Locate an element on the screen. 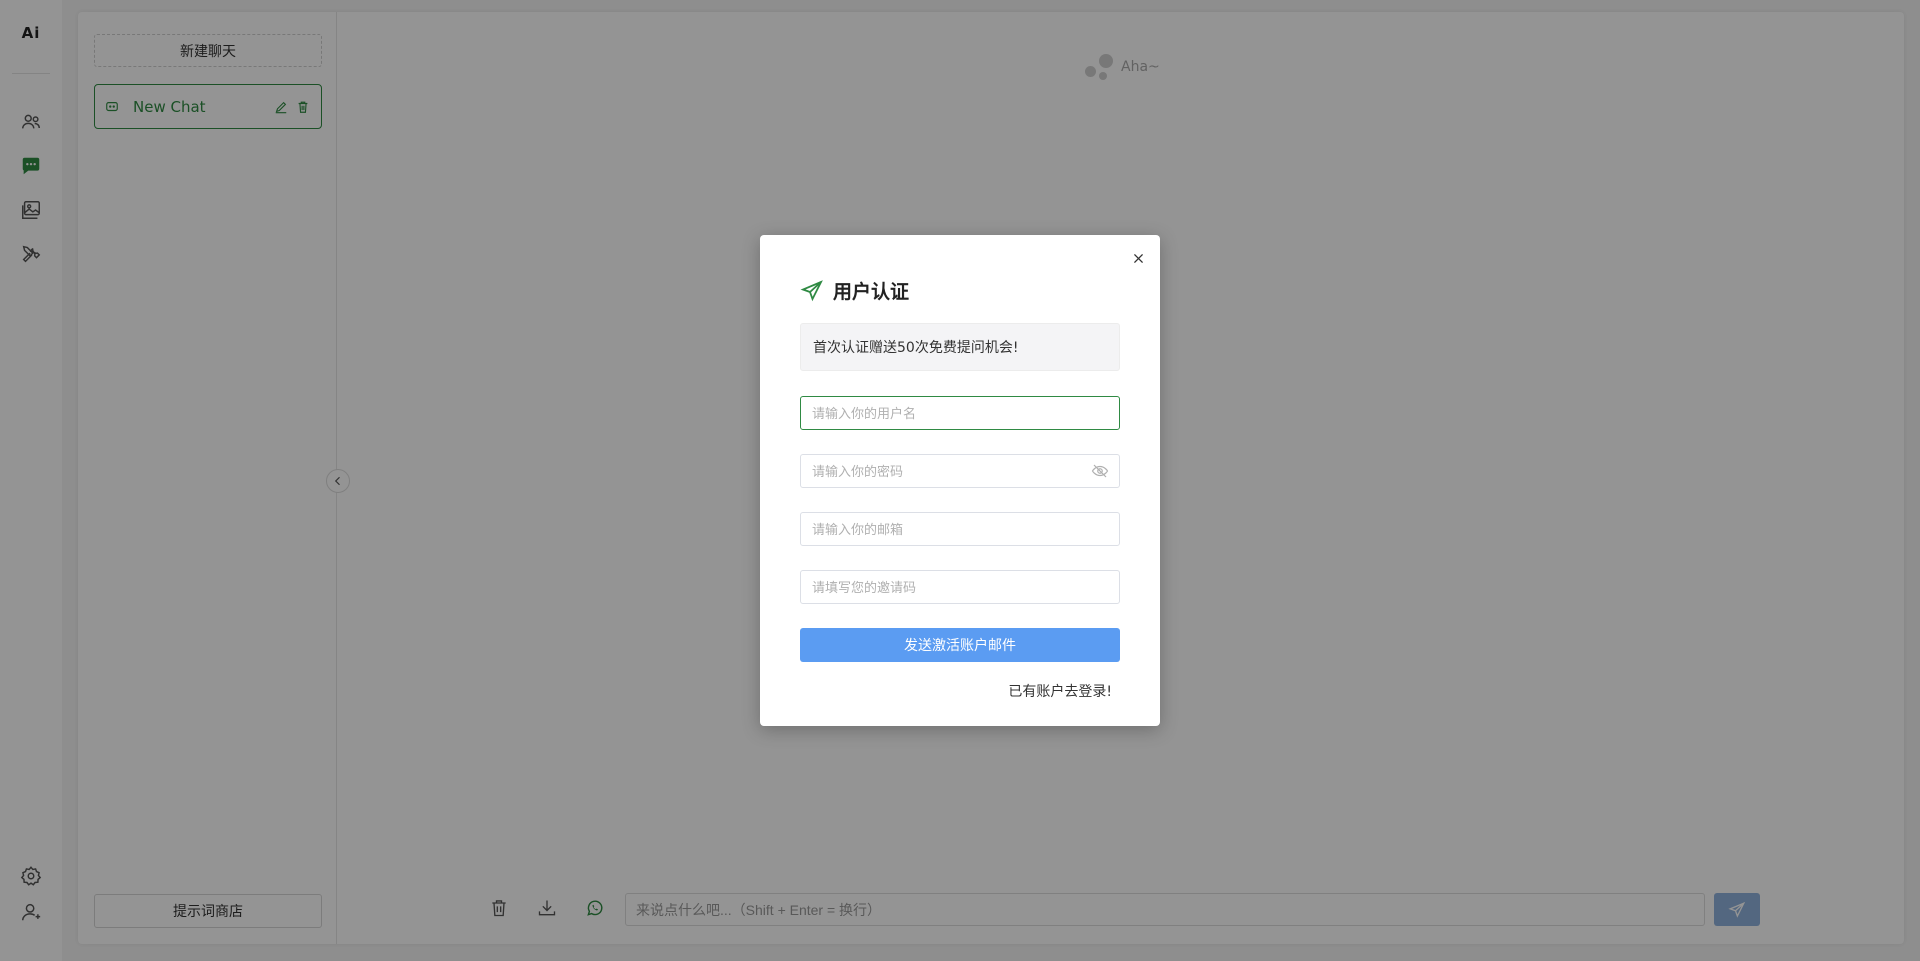 The image size is (1920, 961). email-field-wrapper is located at coordinates (960, 529).